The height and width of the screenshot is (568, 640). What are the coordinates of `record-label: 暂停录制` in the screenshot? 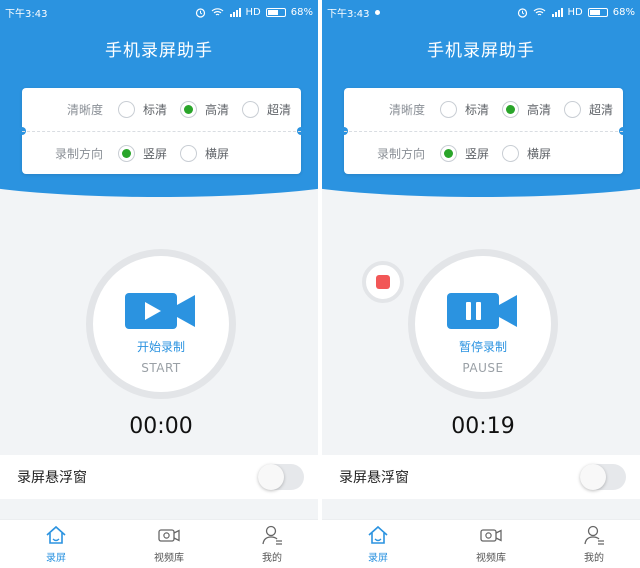 It's located at (482, 347).